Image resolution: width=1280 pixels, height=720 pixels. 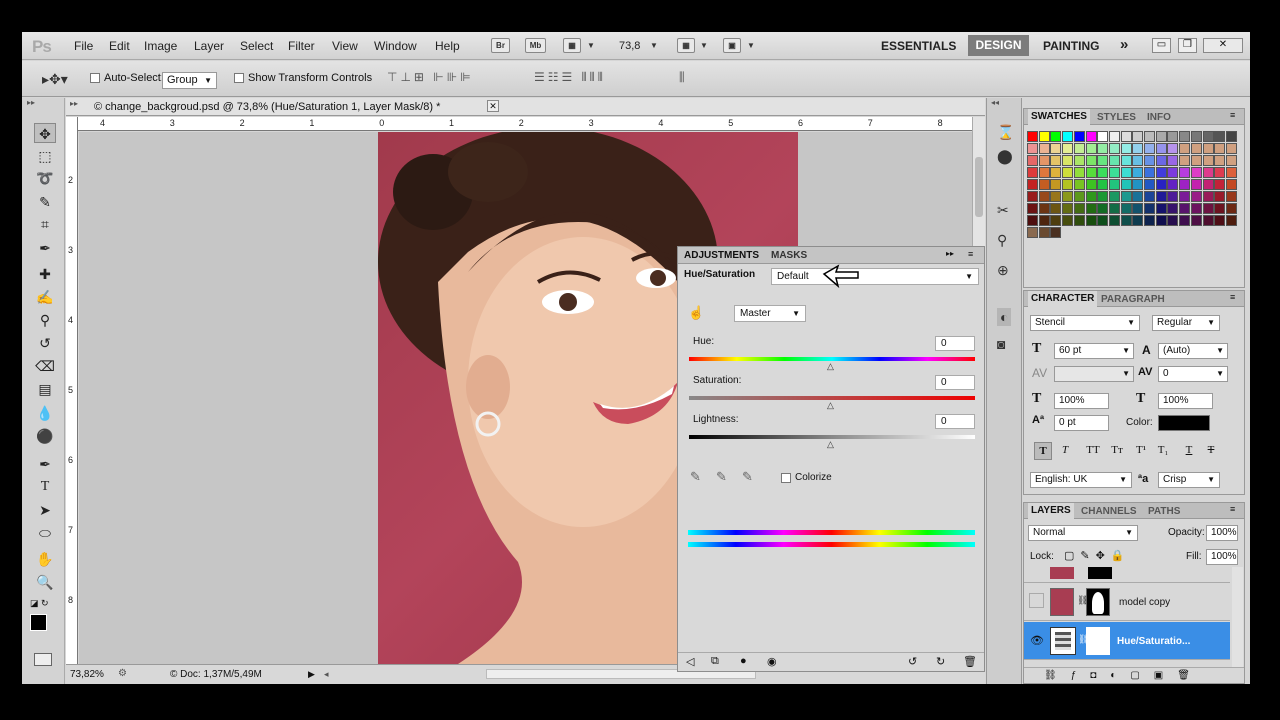 I want to click on preset-dropdown: Default ▼, so click(x=875, y=276).